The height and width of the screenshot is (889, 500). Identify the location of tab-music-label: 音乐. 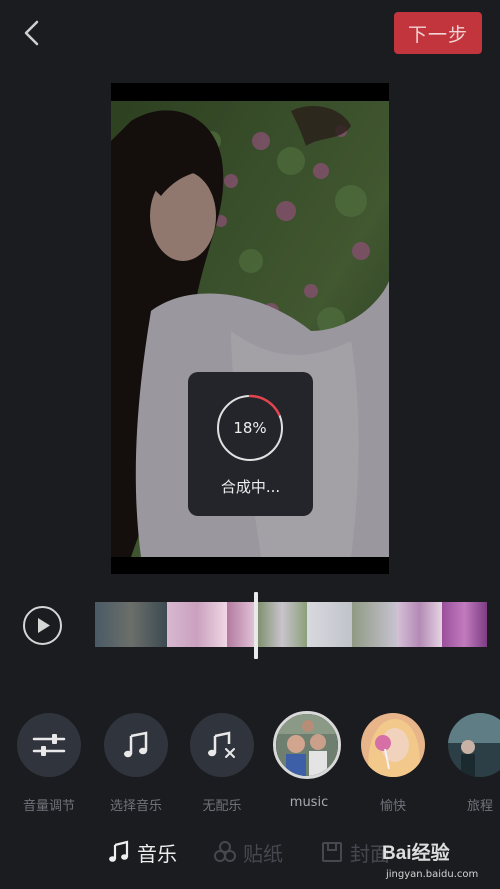
(157, 853).